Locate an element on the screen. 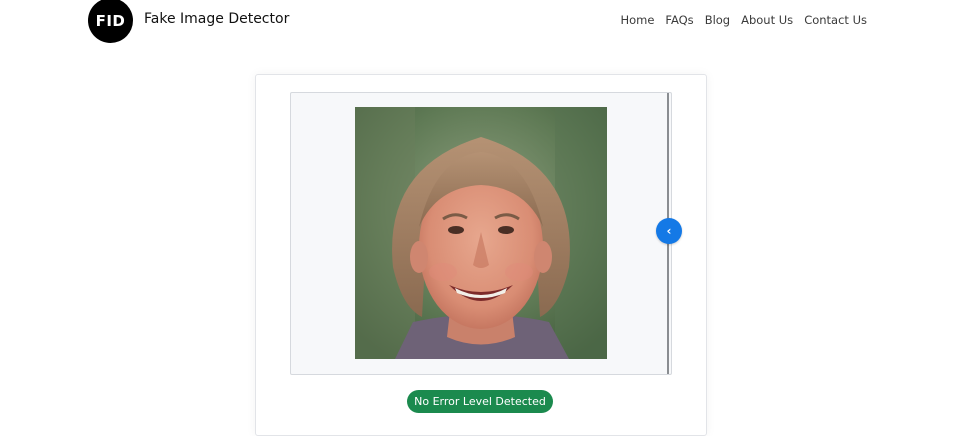  nav-links: Home FAQs Blog About Us Contact Us is located at coordinates (743, 20).